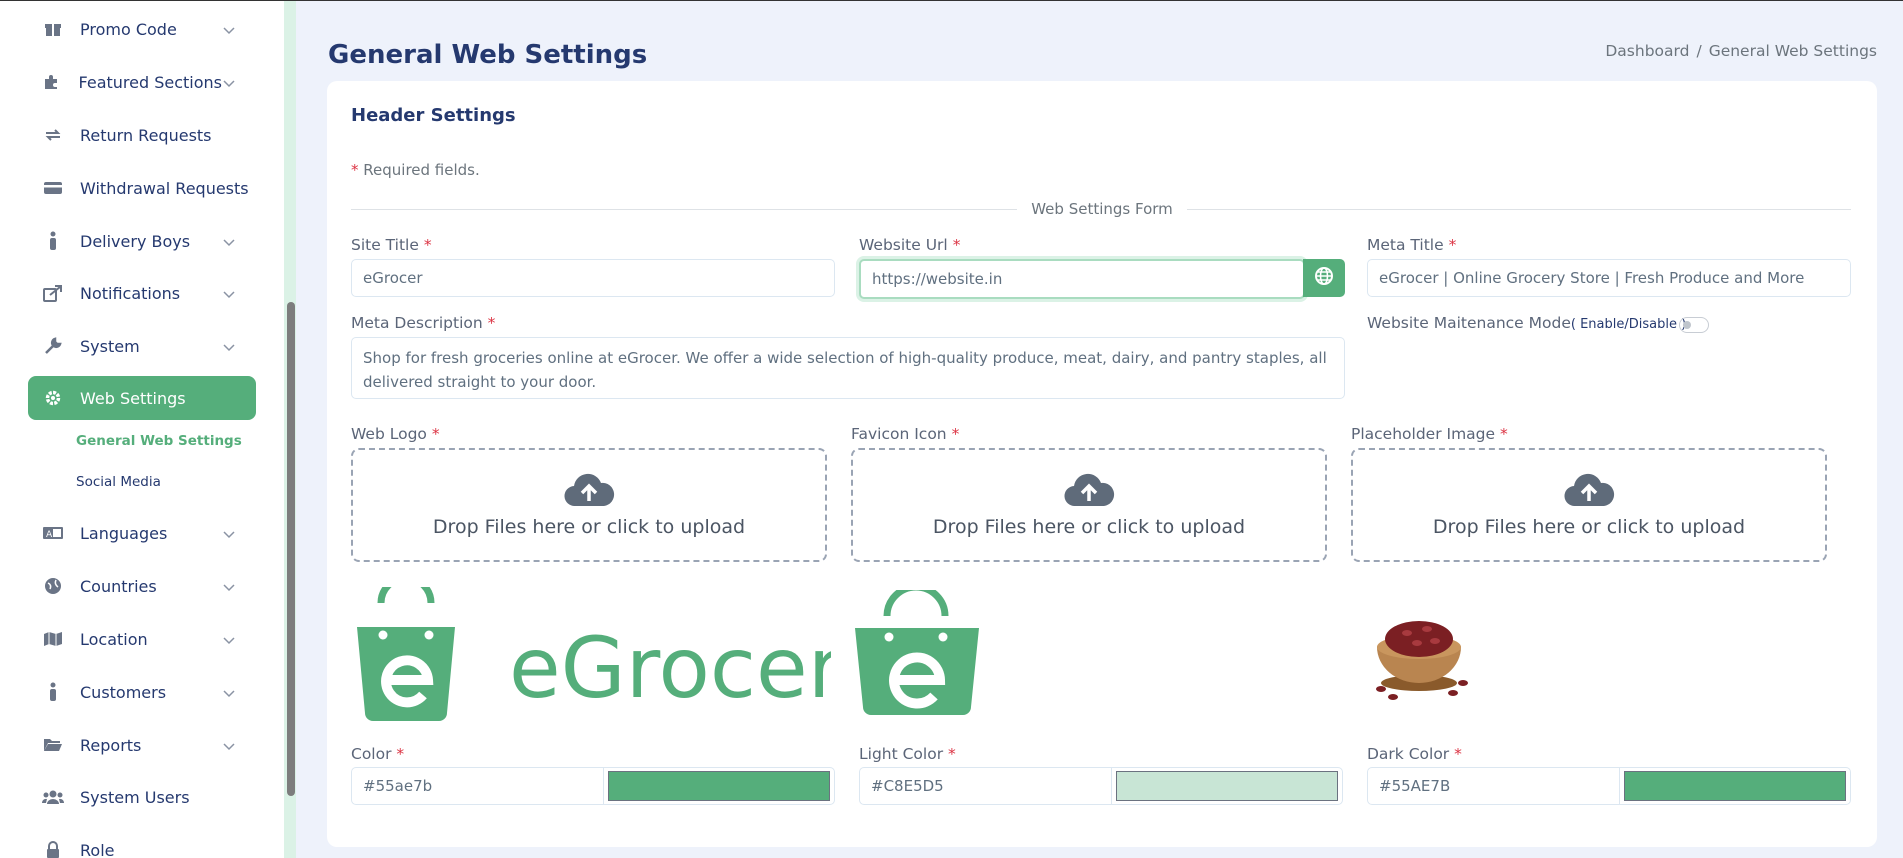 The height and width of the screenshot is (858, 1903). What do you see at coordinates (52, 82) in the screenshot?
I see `puzzle-icon` at bounding box center [52, 82].